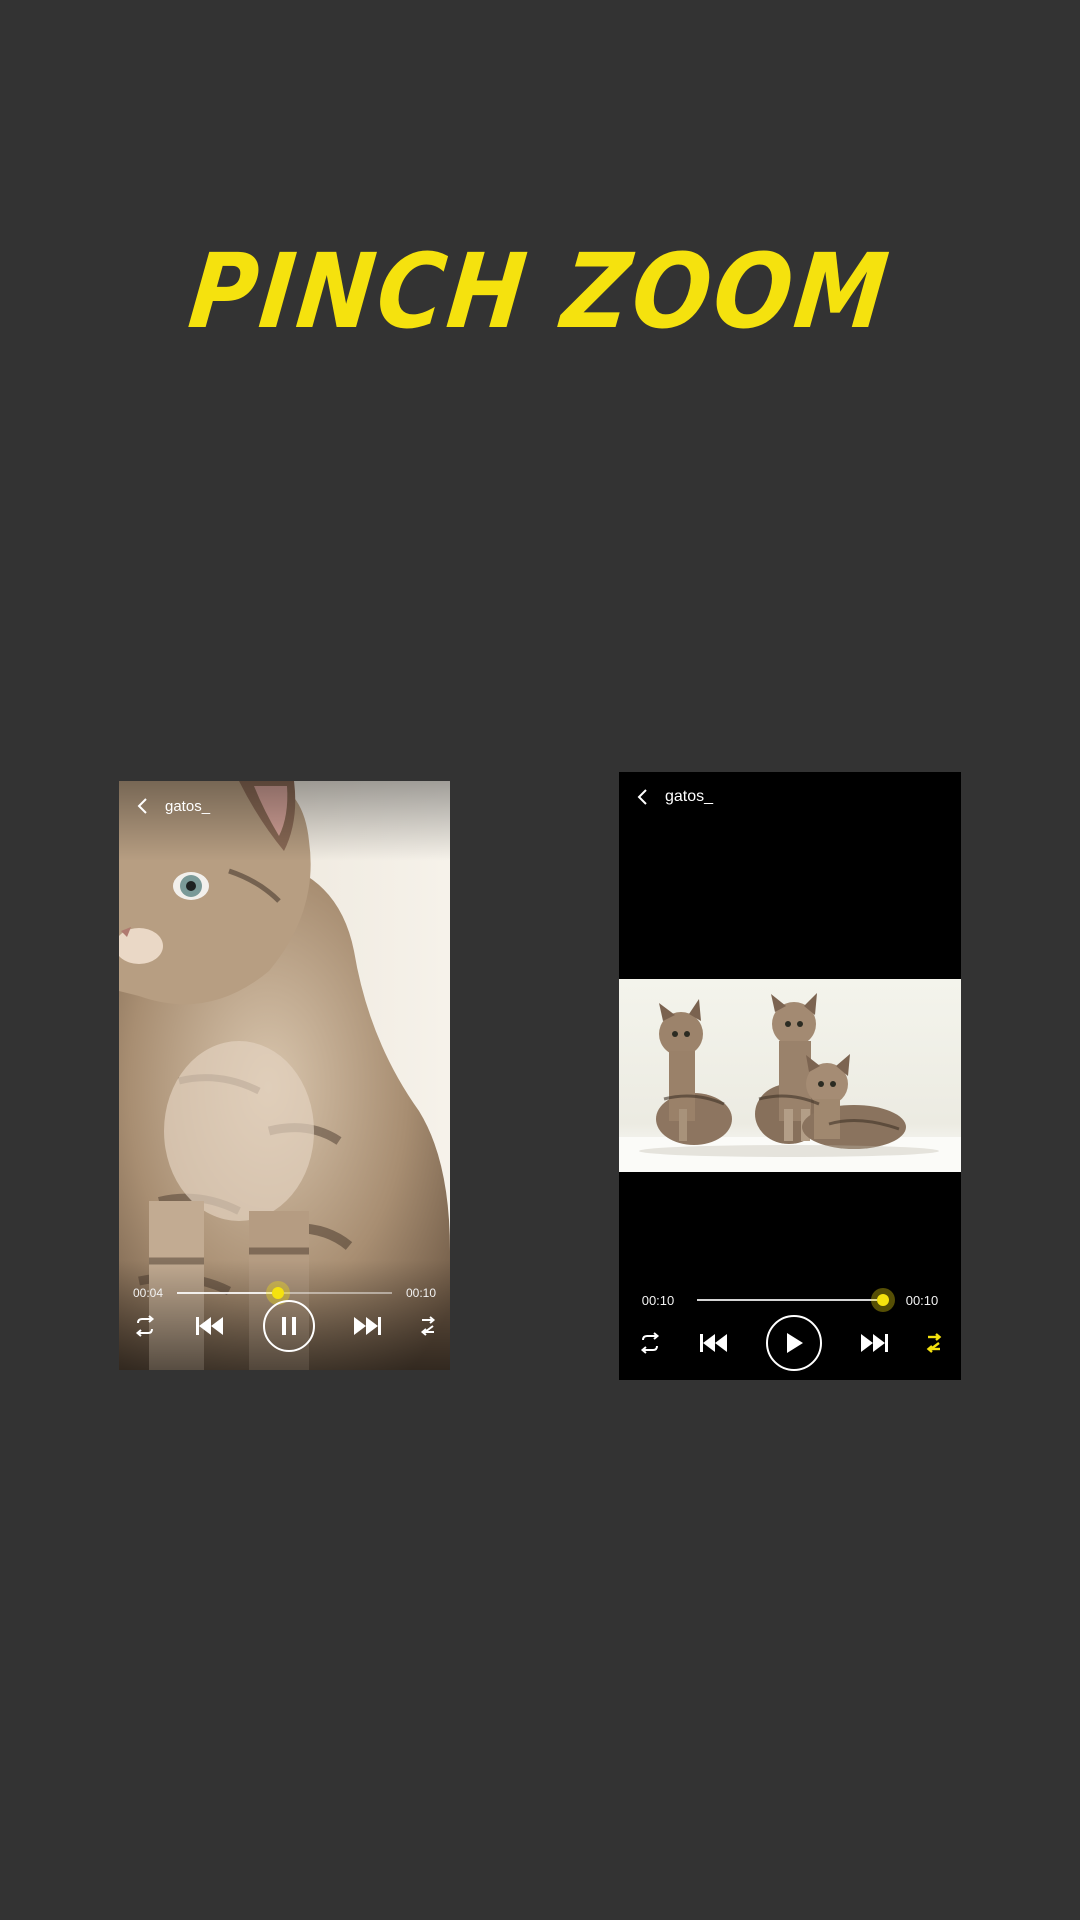  Describe the element at coordinates (658, 1300) in the screenshot. I see `current-time: 00:10` at that location.